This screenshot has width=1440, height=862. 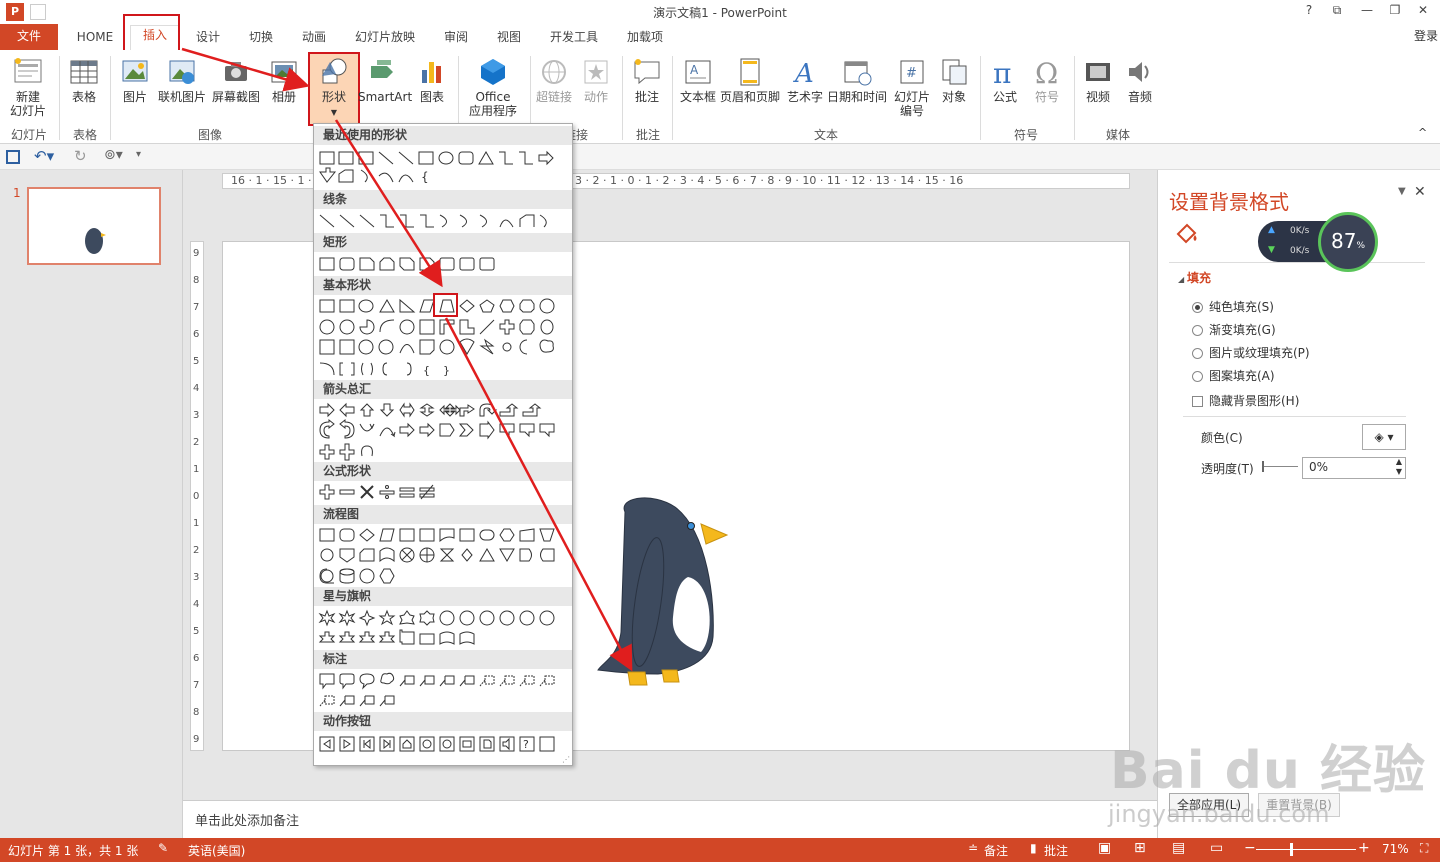 I want to click on comment-button: 批注, so click(x=647, y=80).